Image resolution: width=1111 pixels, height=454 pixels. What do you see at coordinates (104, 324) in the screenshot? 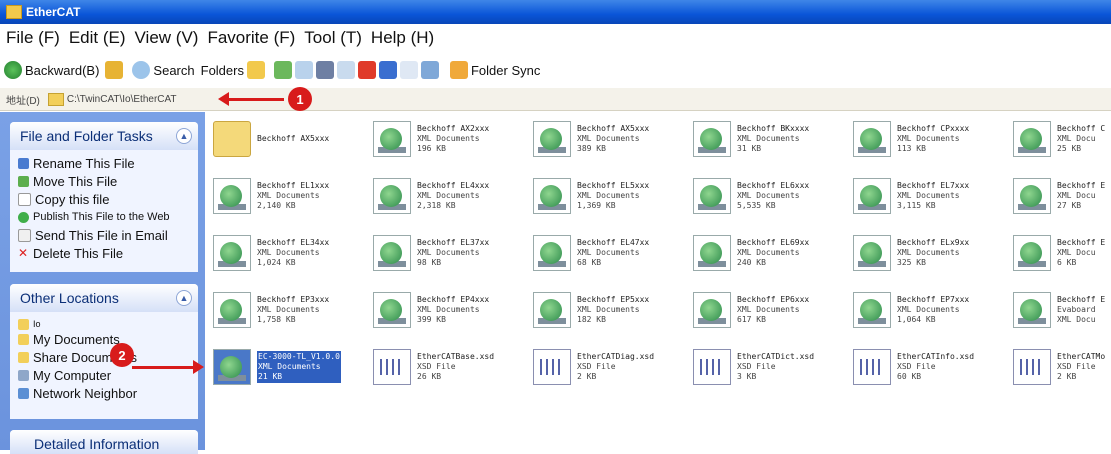
I see `location-io: Io` at bounding box center [104, 324].